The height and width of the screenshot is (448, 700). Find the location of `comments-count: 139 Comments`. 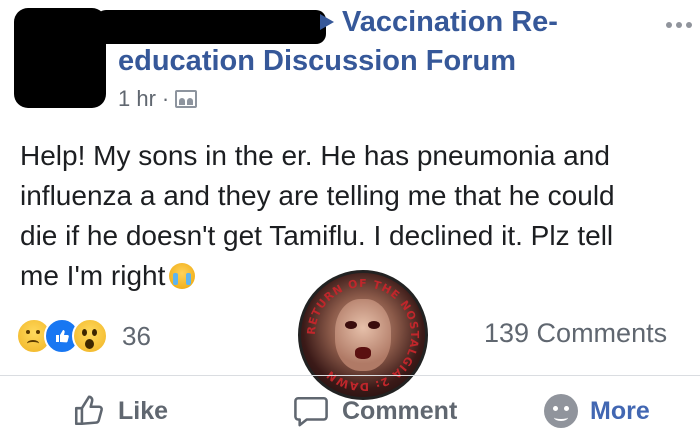

comments-count: 139 Comments is located at coordinates (575, 333).